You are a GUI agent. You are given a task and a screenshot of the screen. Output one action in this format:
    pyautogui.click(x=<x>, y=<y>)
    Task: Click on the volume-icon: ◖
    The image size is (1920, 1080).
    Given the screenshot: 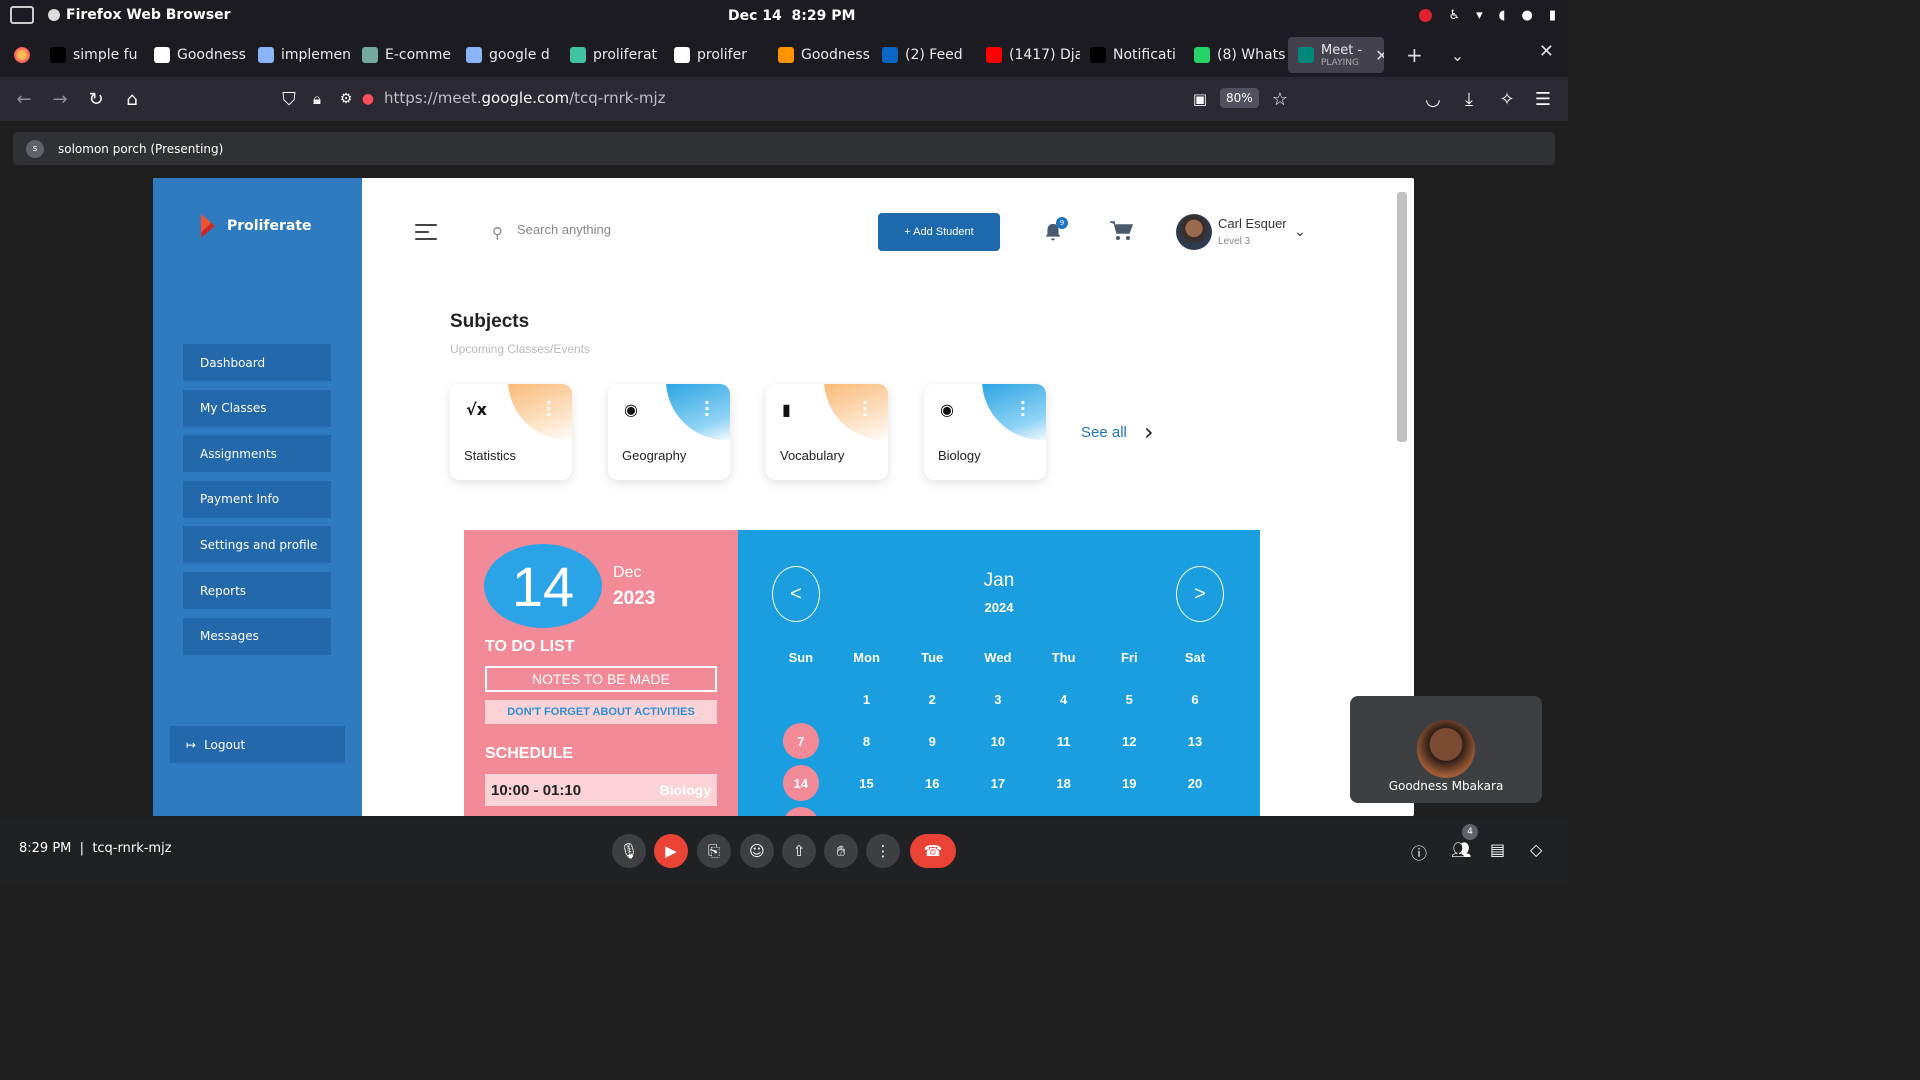 What is the action you would take?
    pyautogui.click(x=1502, y=15)
    